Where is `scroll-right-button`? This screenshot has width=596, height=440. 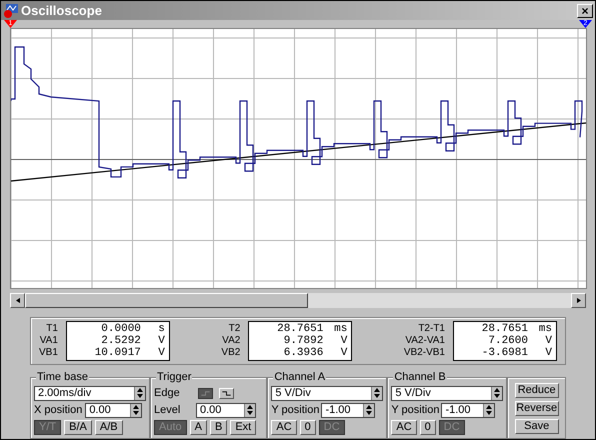
scroll-right-button is located at coordinates (578, 300).